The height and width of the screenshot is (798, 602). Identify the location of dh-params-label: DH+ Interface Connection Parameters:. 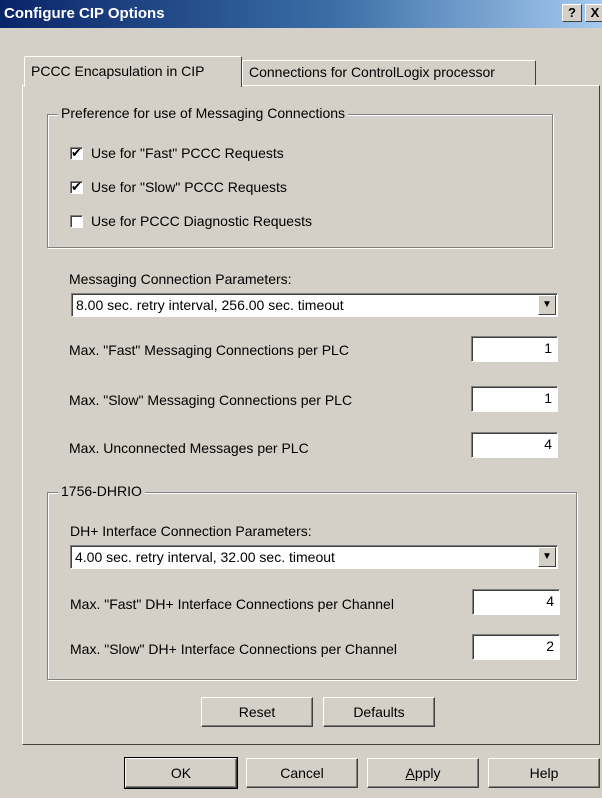
(191, 531).